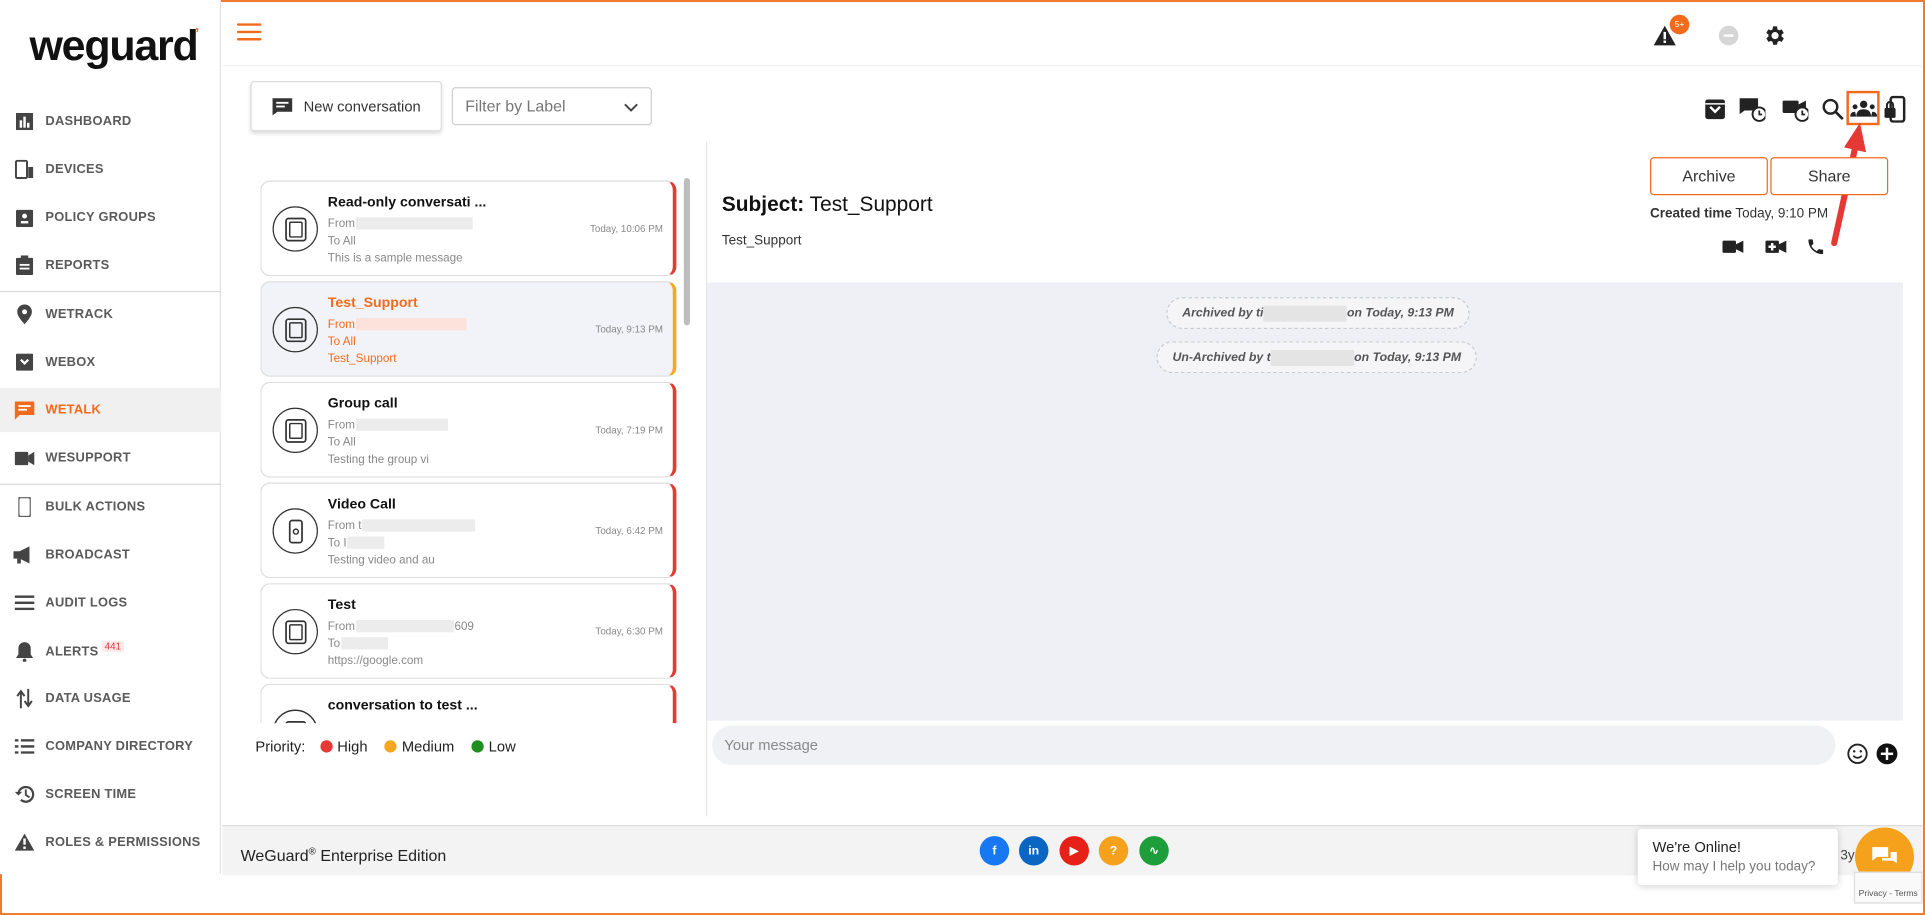 The width and height of the screenshot is (1925, 915). Describe the element at coordinates (352, 746) in the screenshot. I see `priority-high-label: High` at that location.